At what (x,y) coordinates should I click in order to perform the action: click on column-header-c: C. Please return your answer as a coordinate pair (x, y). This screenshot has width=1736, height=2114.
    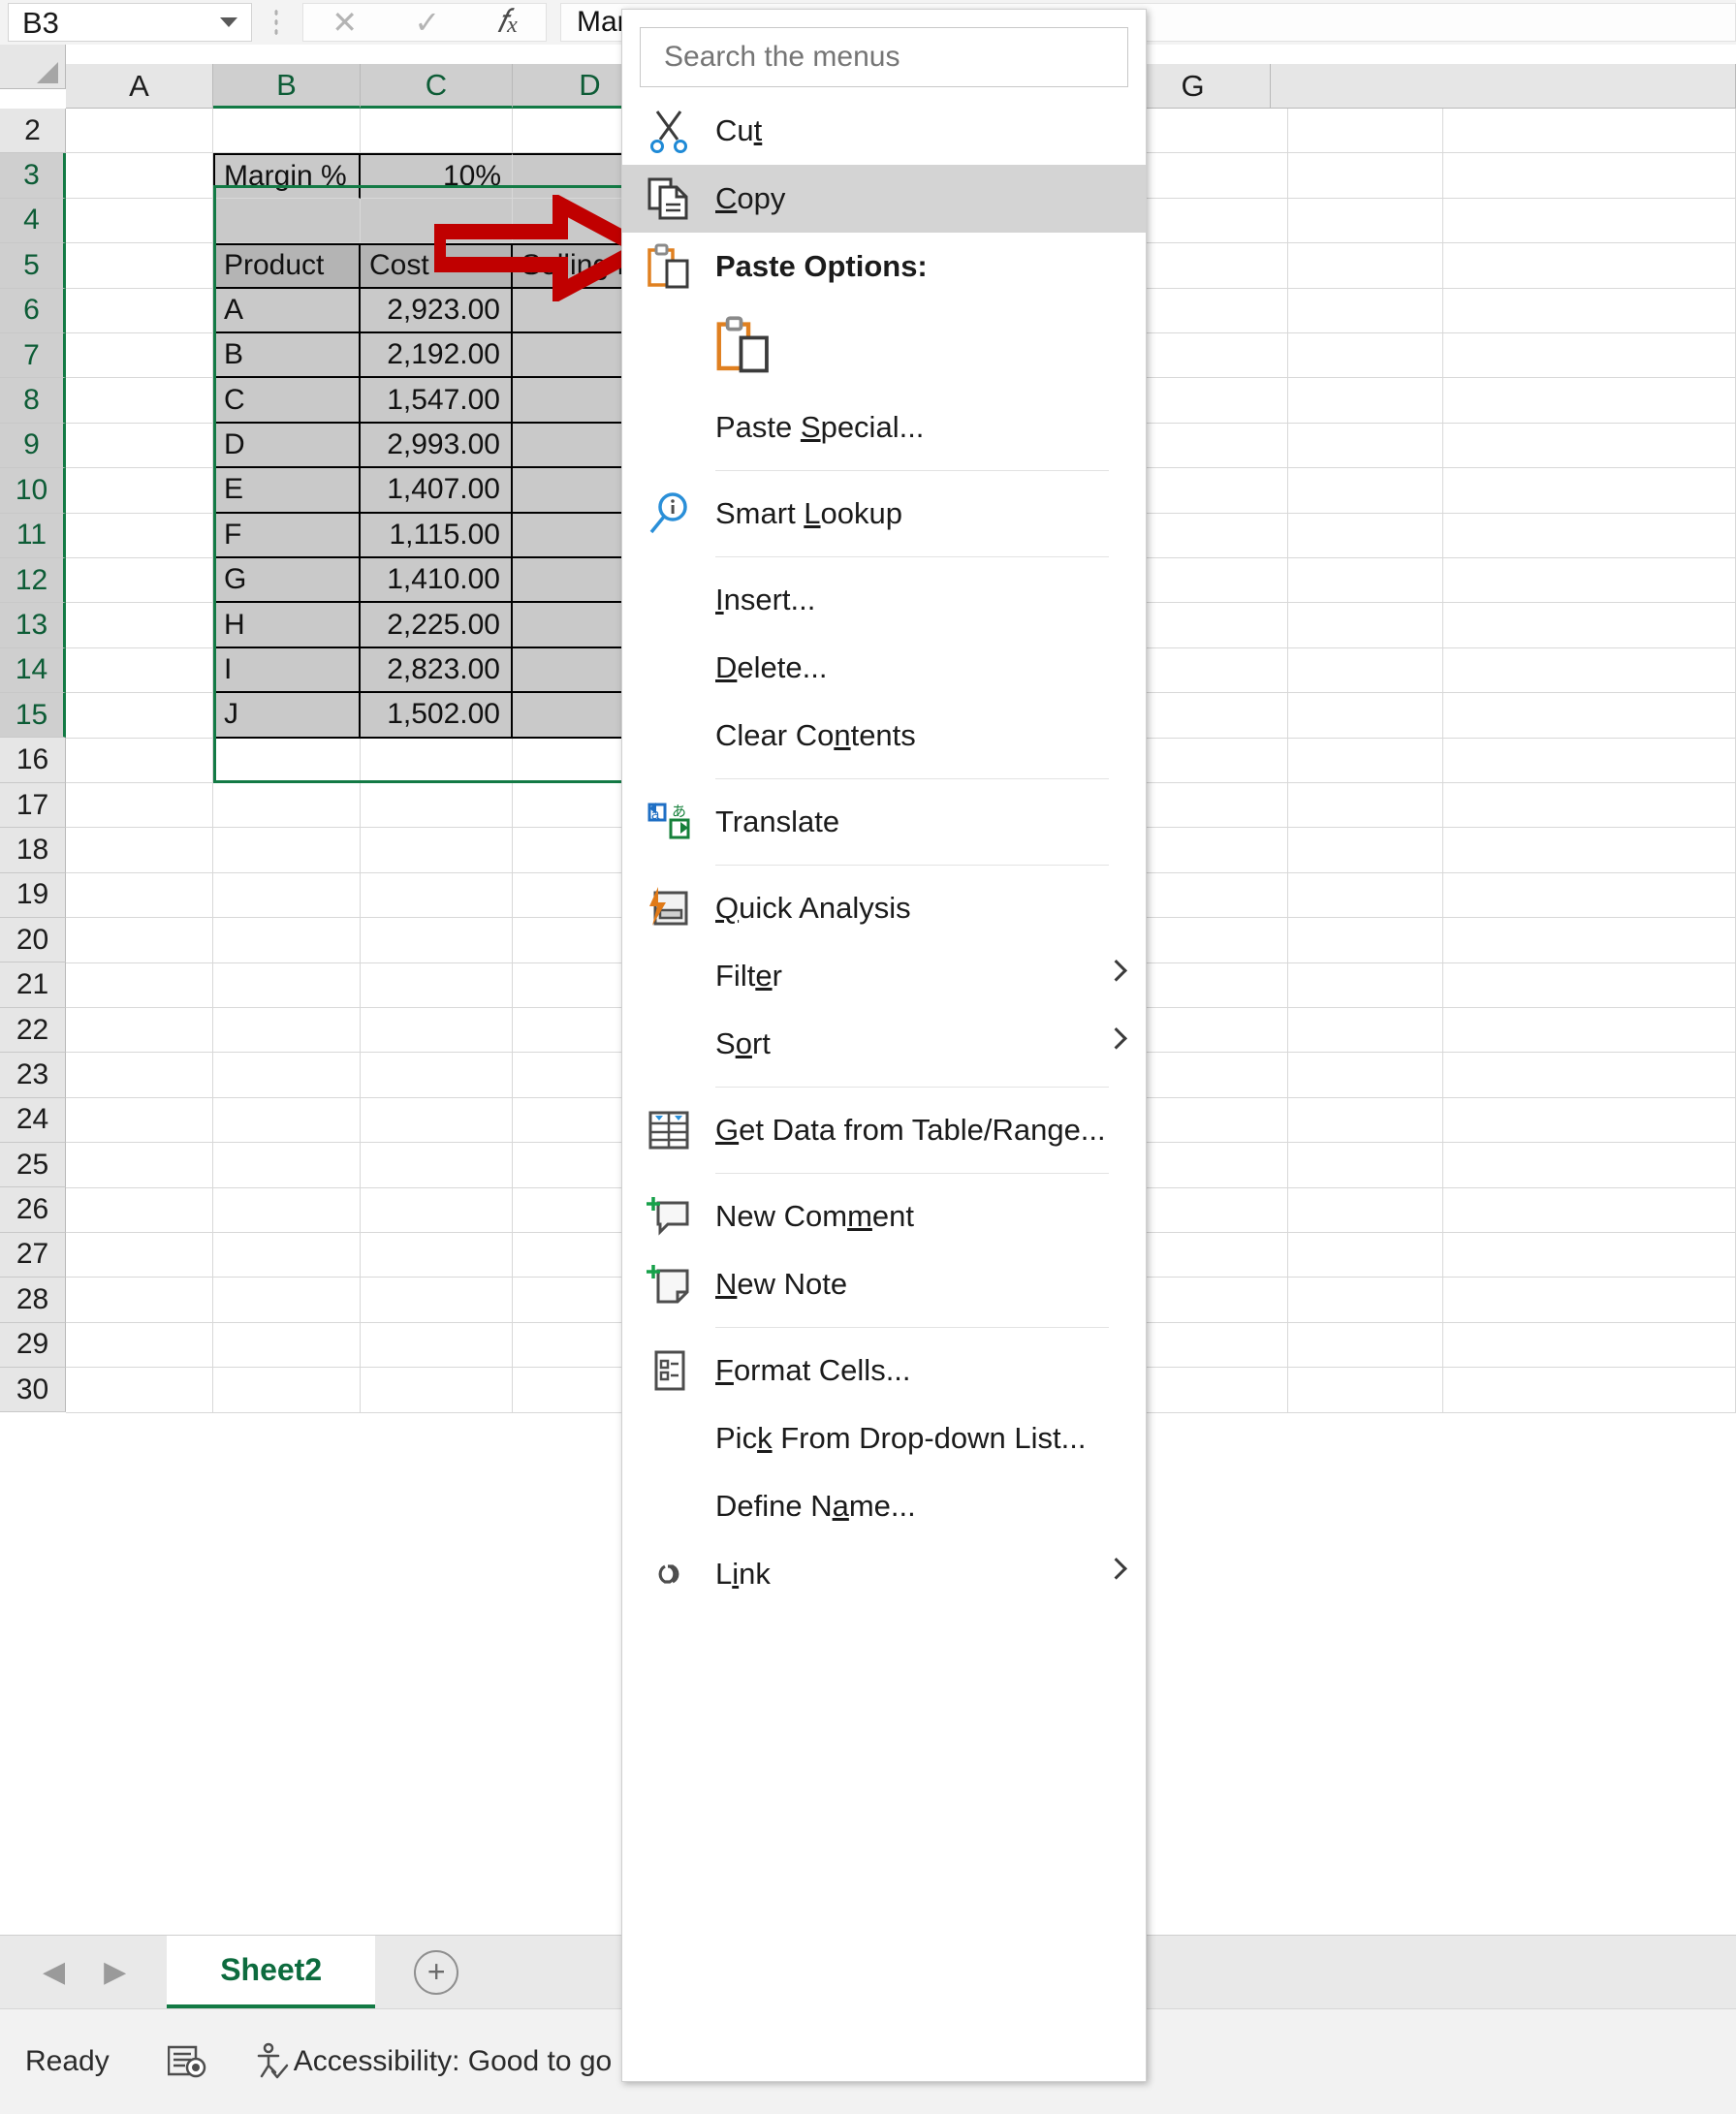
    Looking at the image, I should click on (437, 86).